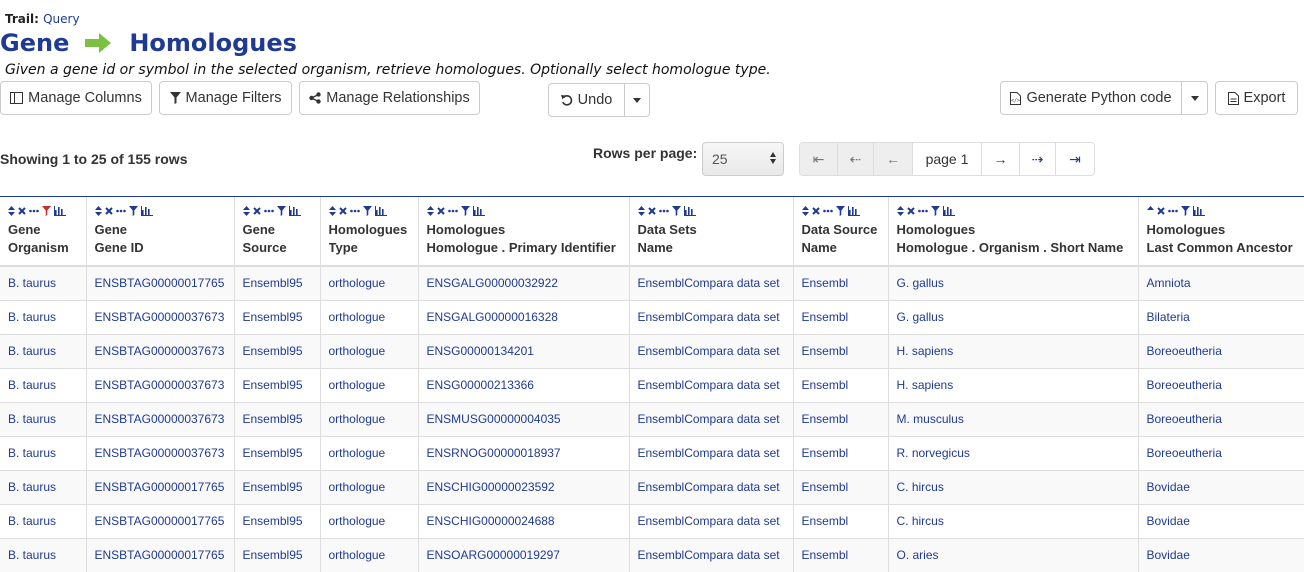 The height and width of the screenshot is (572, 1304). I want to click on column-header: Homologues Homologue . Primary Identifier, so click(524, 232).